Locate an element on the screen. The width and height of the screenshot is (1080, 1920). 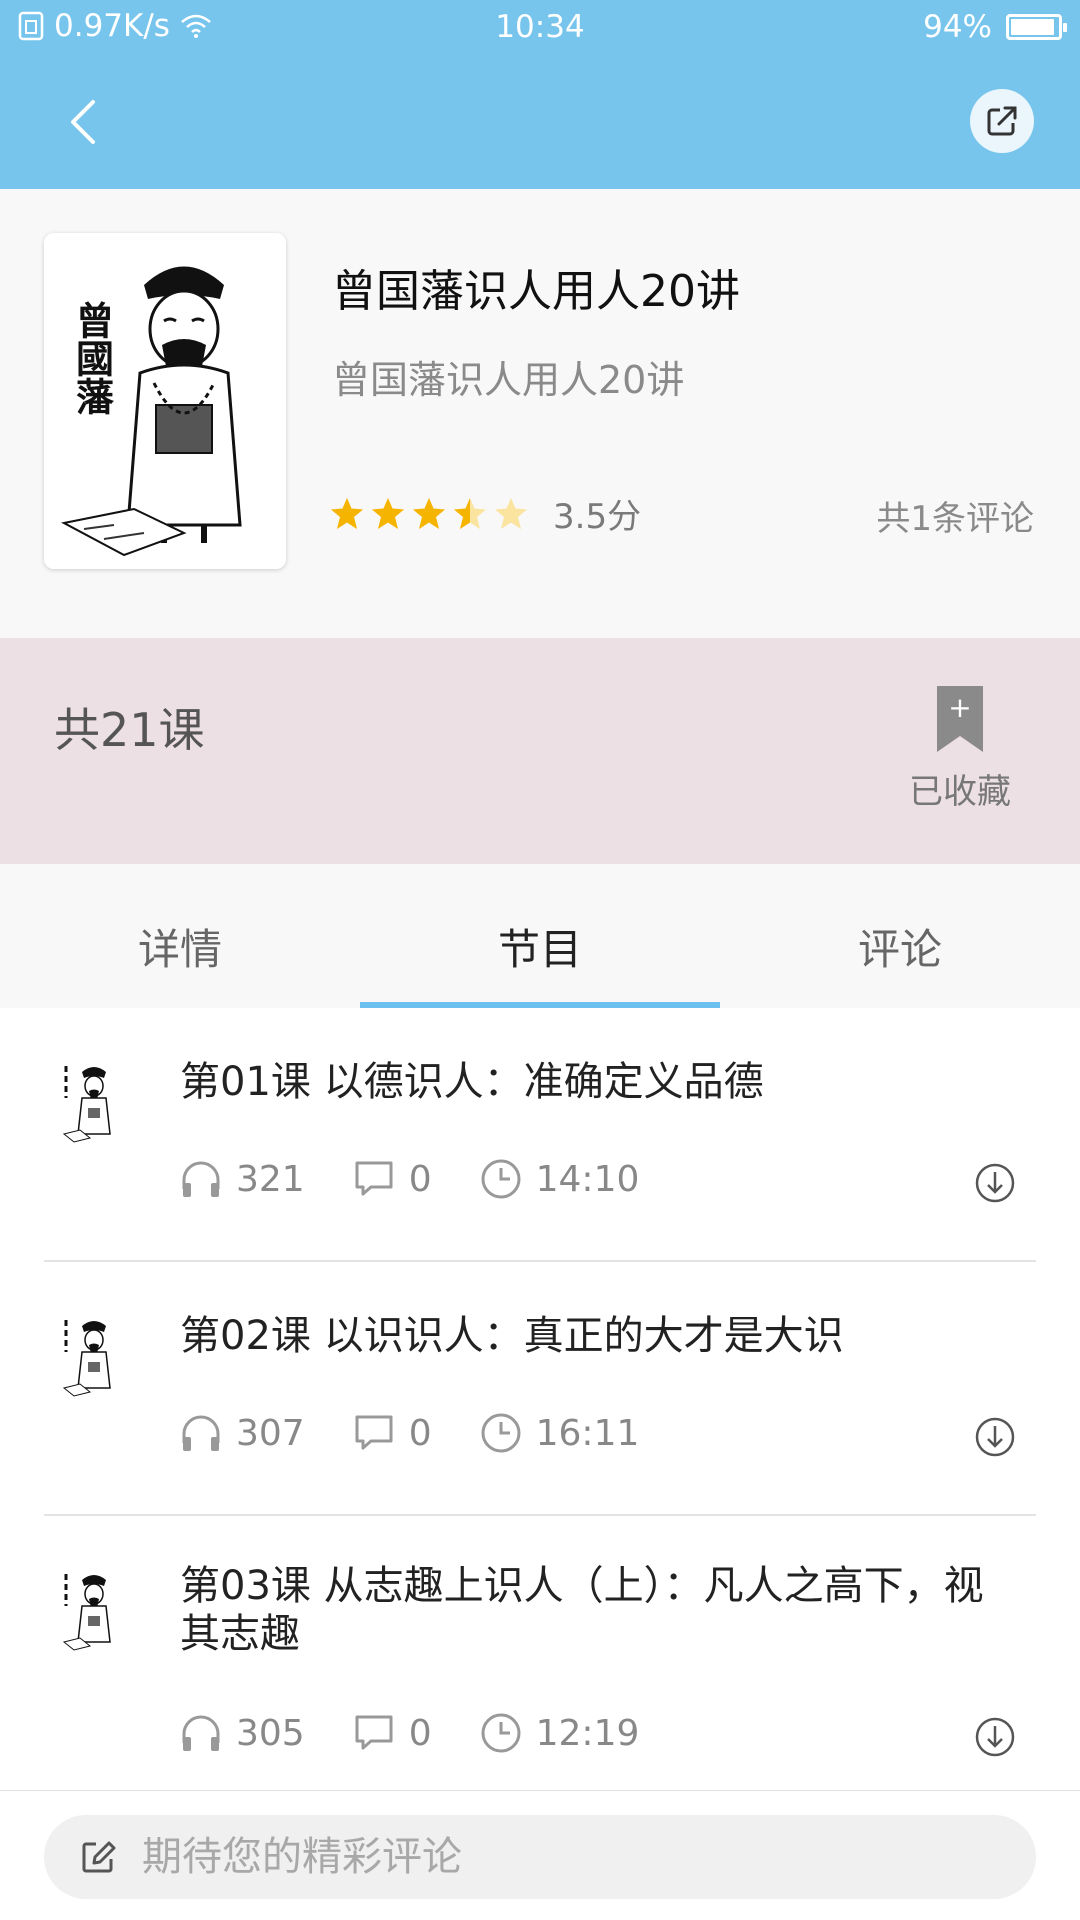
play-count: 305 is located at coordinates (270, 1733).